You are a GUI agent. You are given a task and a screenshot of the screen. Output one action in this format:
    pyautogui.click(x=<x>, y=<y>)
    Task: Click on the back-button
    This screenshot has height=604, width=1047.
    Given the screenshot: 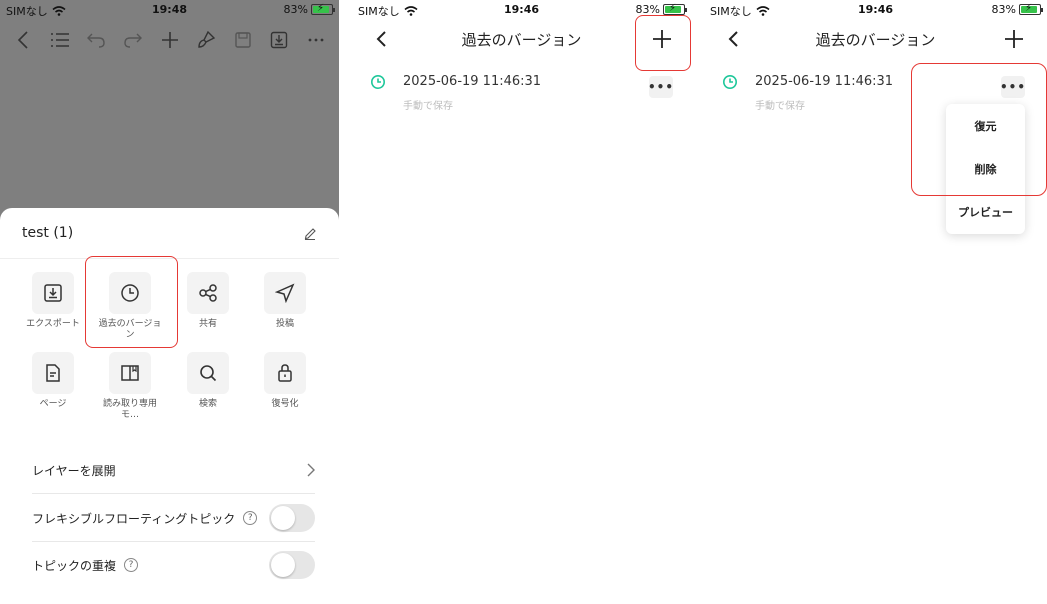 What is the action you would take?
    pyautogui.click(x=23, y=40)
    